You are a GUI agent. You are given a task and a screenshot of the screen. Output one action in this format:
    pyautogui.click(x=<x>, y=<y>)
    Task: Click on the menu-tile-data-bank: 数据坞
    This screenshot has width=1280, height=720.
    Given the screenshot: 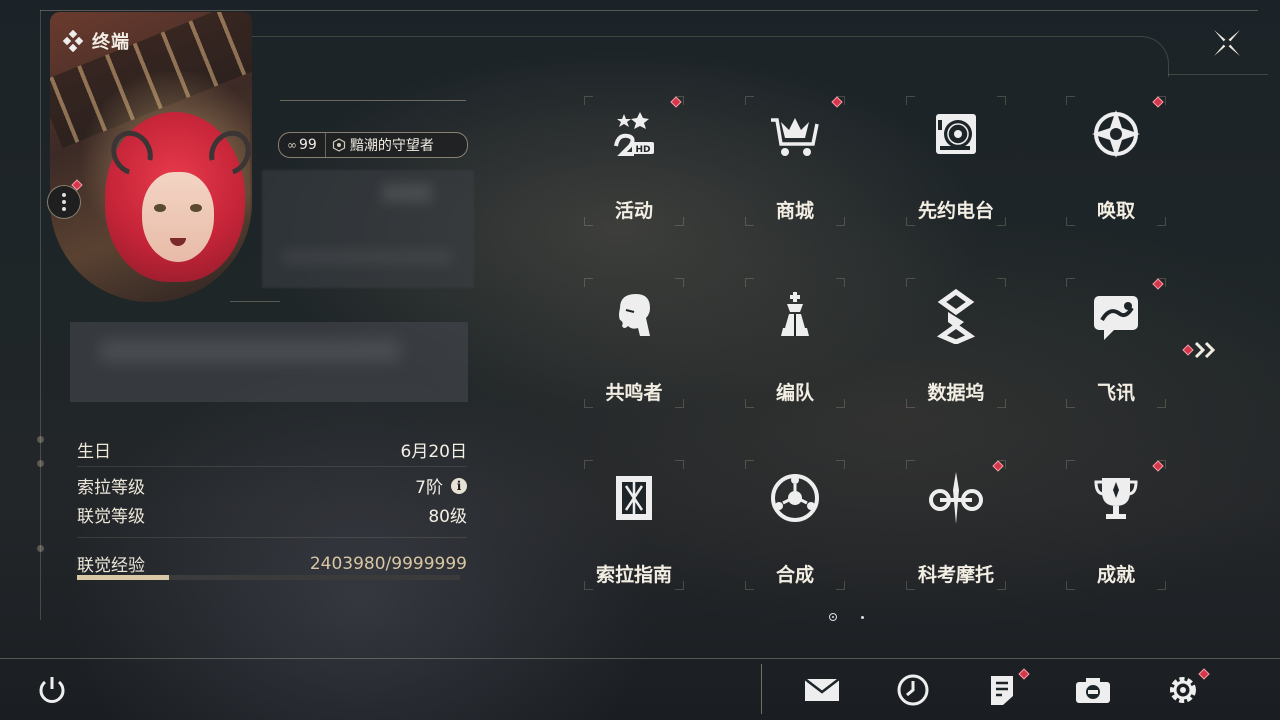 What is the action you would take?
    pyautogui.click(x=956, y=343)
    